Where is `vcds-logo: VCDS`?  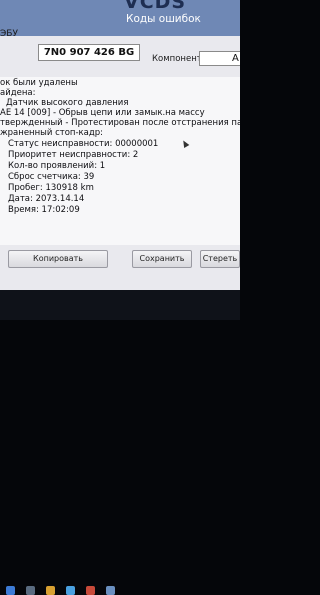 vcds-logo: VCDS is located at coordinates (155, 6).